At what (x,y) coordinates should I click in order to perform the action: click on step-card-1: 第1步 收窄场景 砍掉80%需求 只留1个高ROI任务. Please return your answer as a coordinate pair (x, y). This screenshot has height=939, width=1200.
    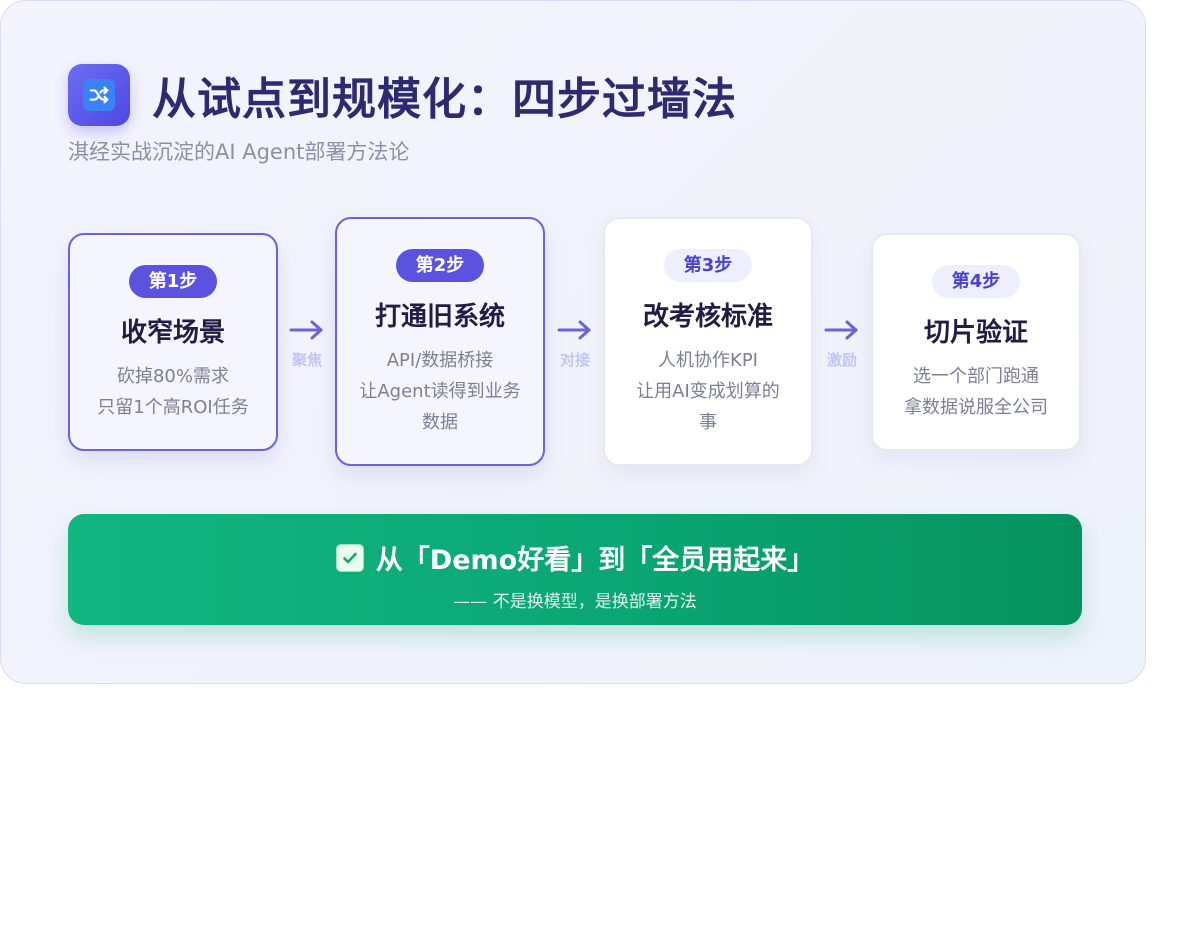
    Looking at the image, I should click on (173, 342).